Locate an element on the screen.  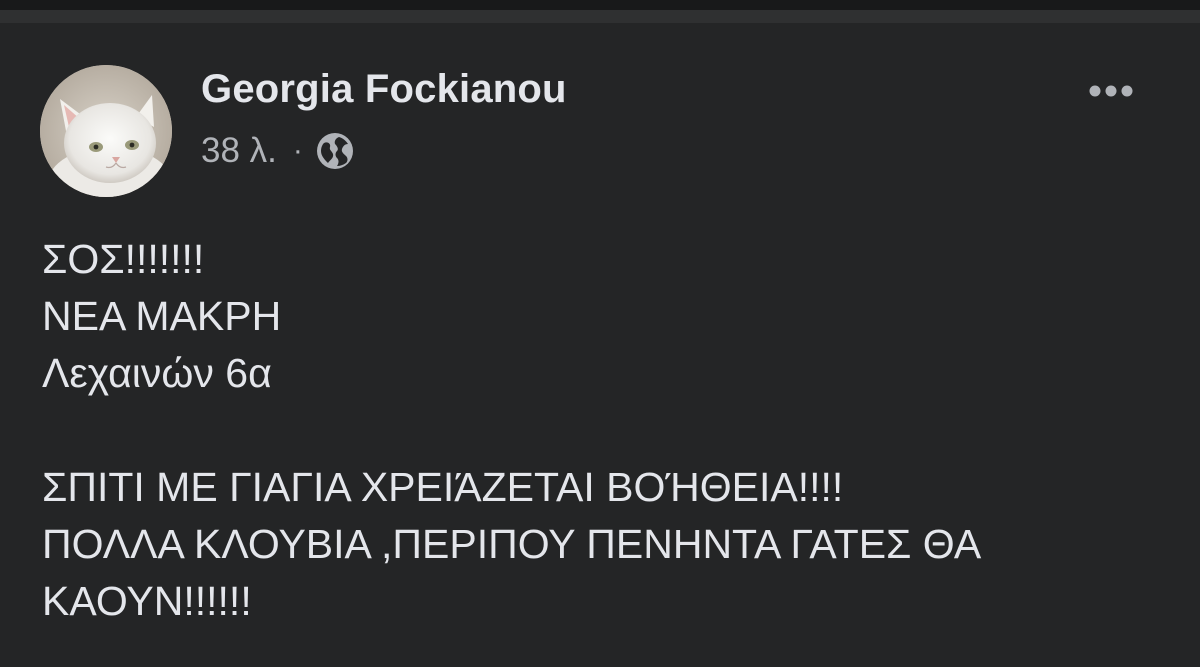
post-text-line: ΝΕΑ ΜΑΚΡΗ is located at coordinates (162, 316).